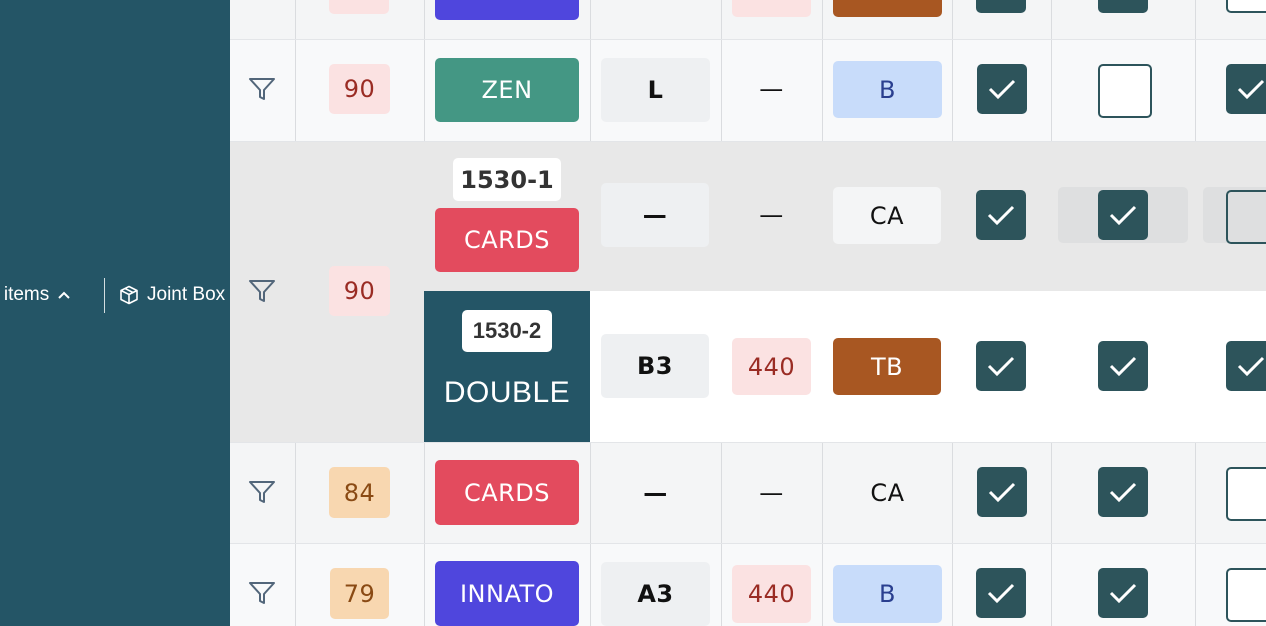 This screenshot has width=1266, height=626. Describe the element at coordinates (104, 295) in the screenshot. I see `sidebar-divider` at that location.